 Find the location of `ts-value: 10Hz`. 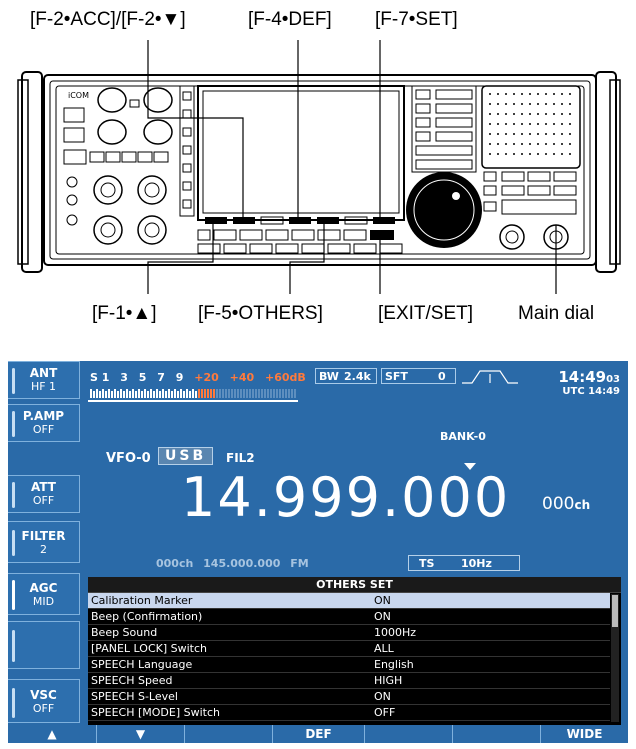

ts-value: 10Hz is located at coordinates (476, 563).